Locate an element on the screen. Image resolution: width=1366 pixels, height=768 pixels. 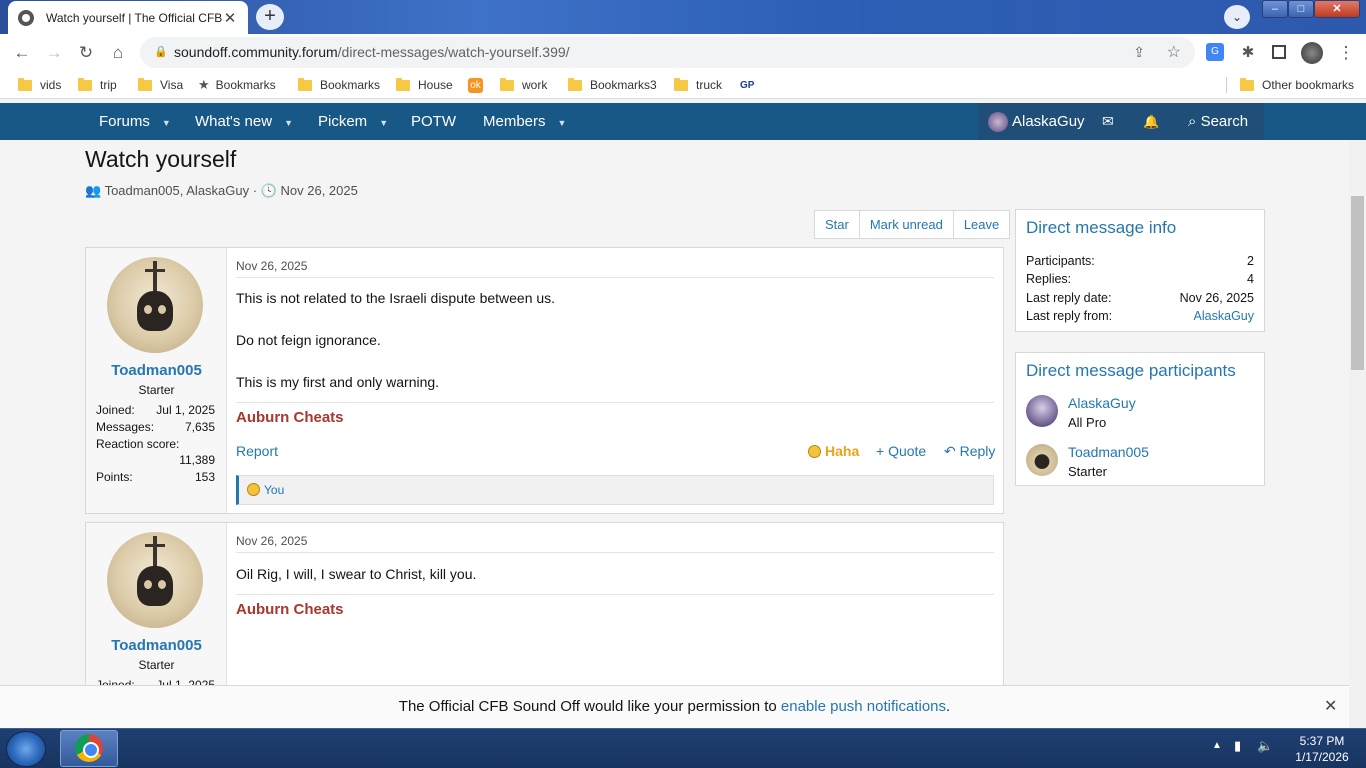
bookmark-bookmarks: ★ Bookmarks is located at coordinates (237, 85).